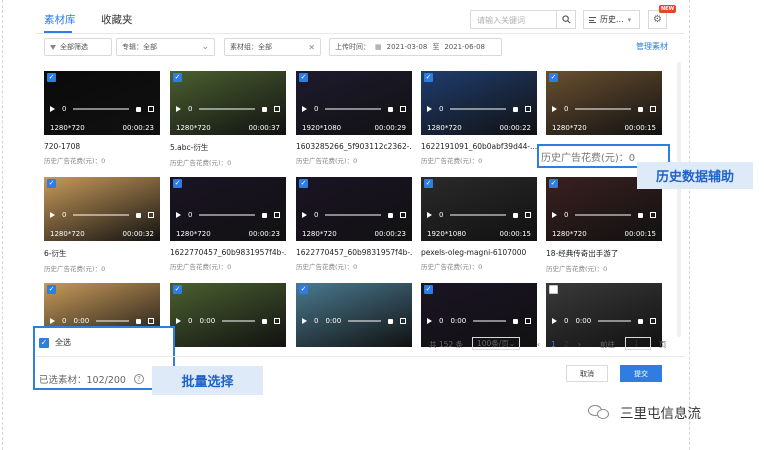  Describe the element at coordinates (513, 19) in the screenshot. I see `search-input: 请输入关键词` at that location.